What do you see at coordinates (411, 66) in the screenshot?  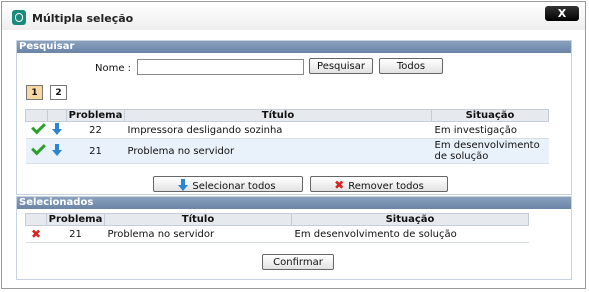 I see `all-button: Todos` at bounding box center [411, 66].